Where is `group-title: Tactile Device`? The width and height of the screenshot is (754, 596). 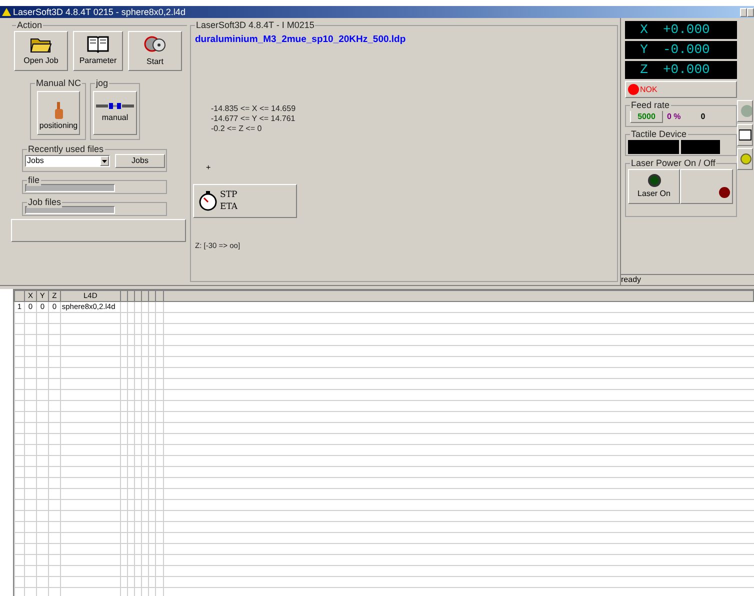
group-title: Tactile Device is located at coordinates (659, 134).